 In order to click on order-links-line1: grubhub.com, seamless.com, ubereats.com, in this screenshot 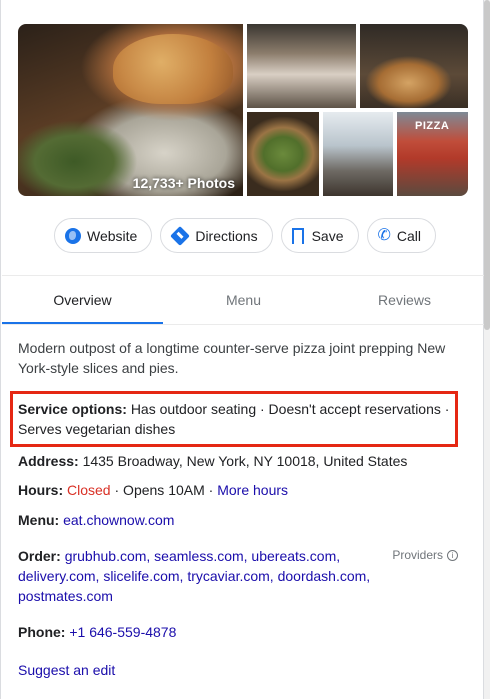, I will do `click(202, 556)`.